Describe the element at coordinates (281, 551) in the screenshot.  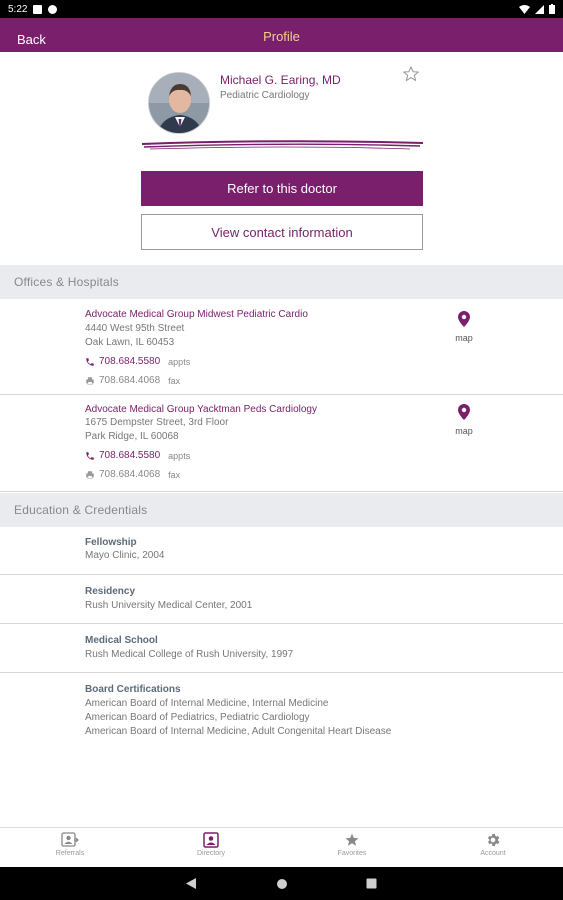
I see `credential-item: Fellowship Mayo Clinic, 2004` at that location.